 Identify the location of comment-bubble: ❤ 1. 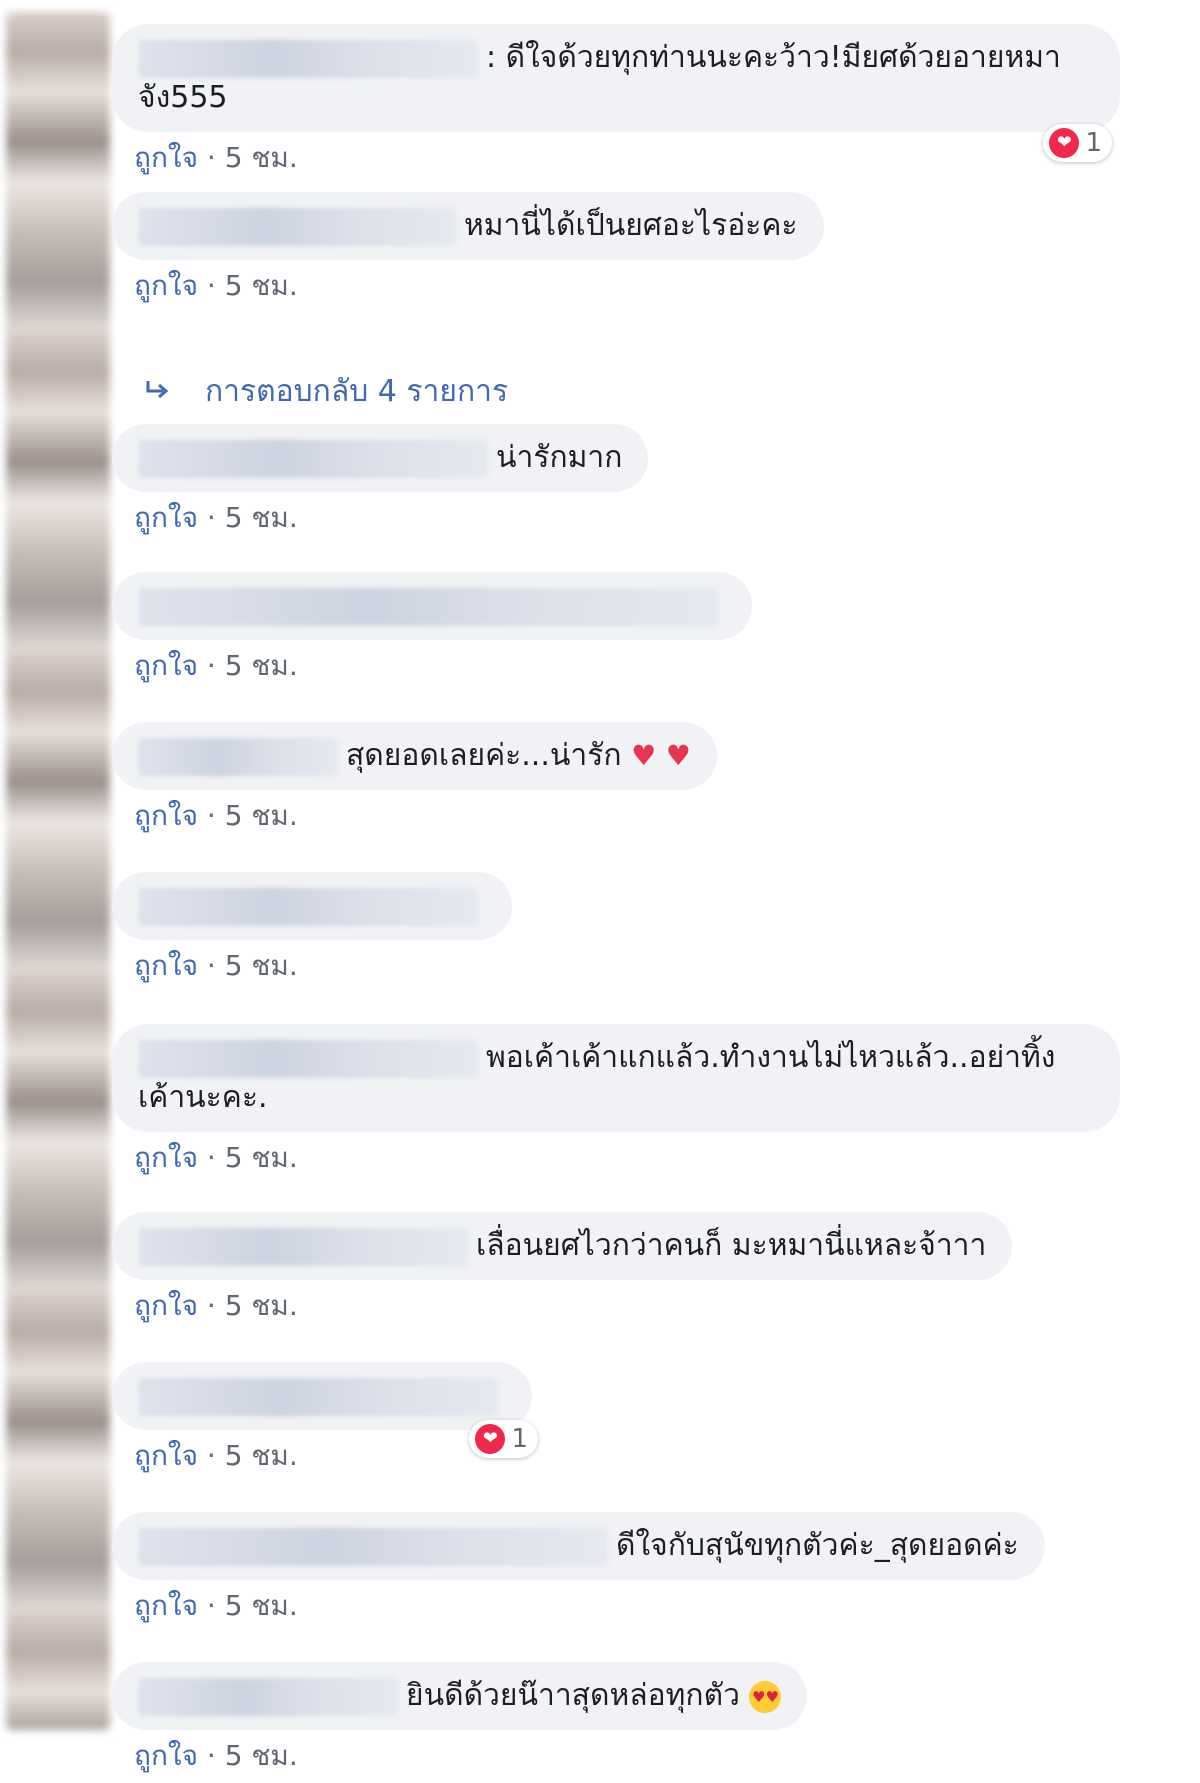
(325, 1410).